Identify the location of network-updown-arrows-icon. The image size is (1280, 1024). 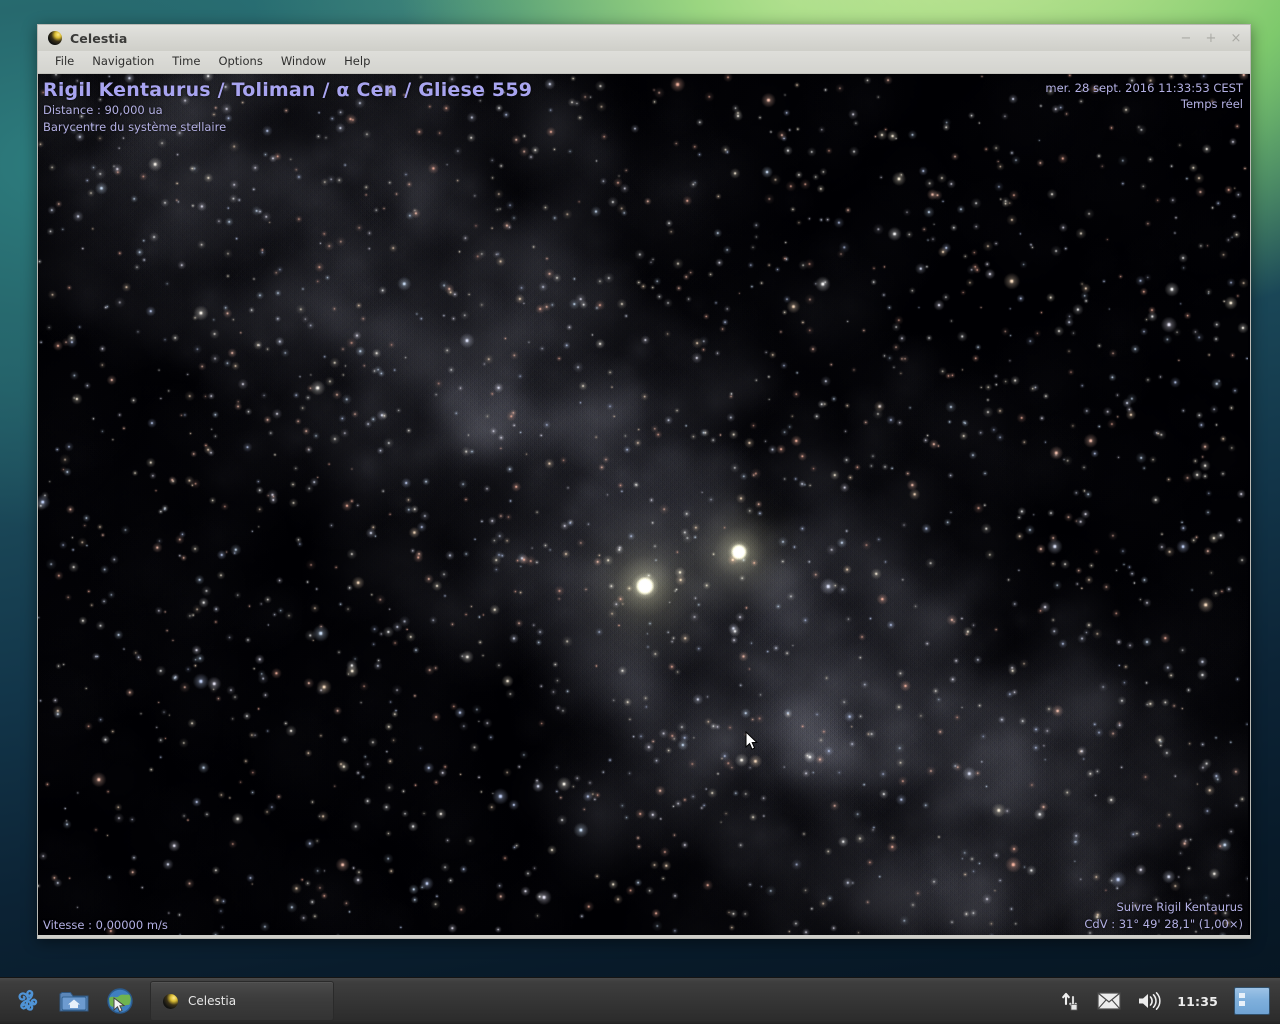
(1070, 1001).